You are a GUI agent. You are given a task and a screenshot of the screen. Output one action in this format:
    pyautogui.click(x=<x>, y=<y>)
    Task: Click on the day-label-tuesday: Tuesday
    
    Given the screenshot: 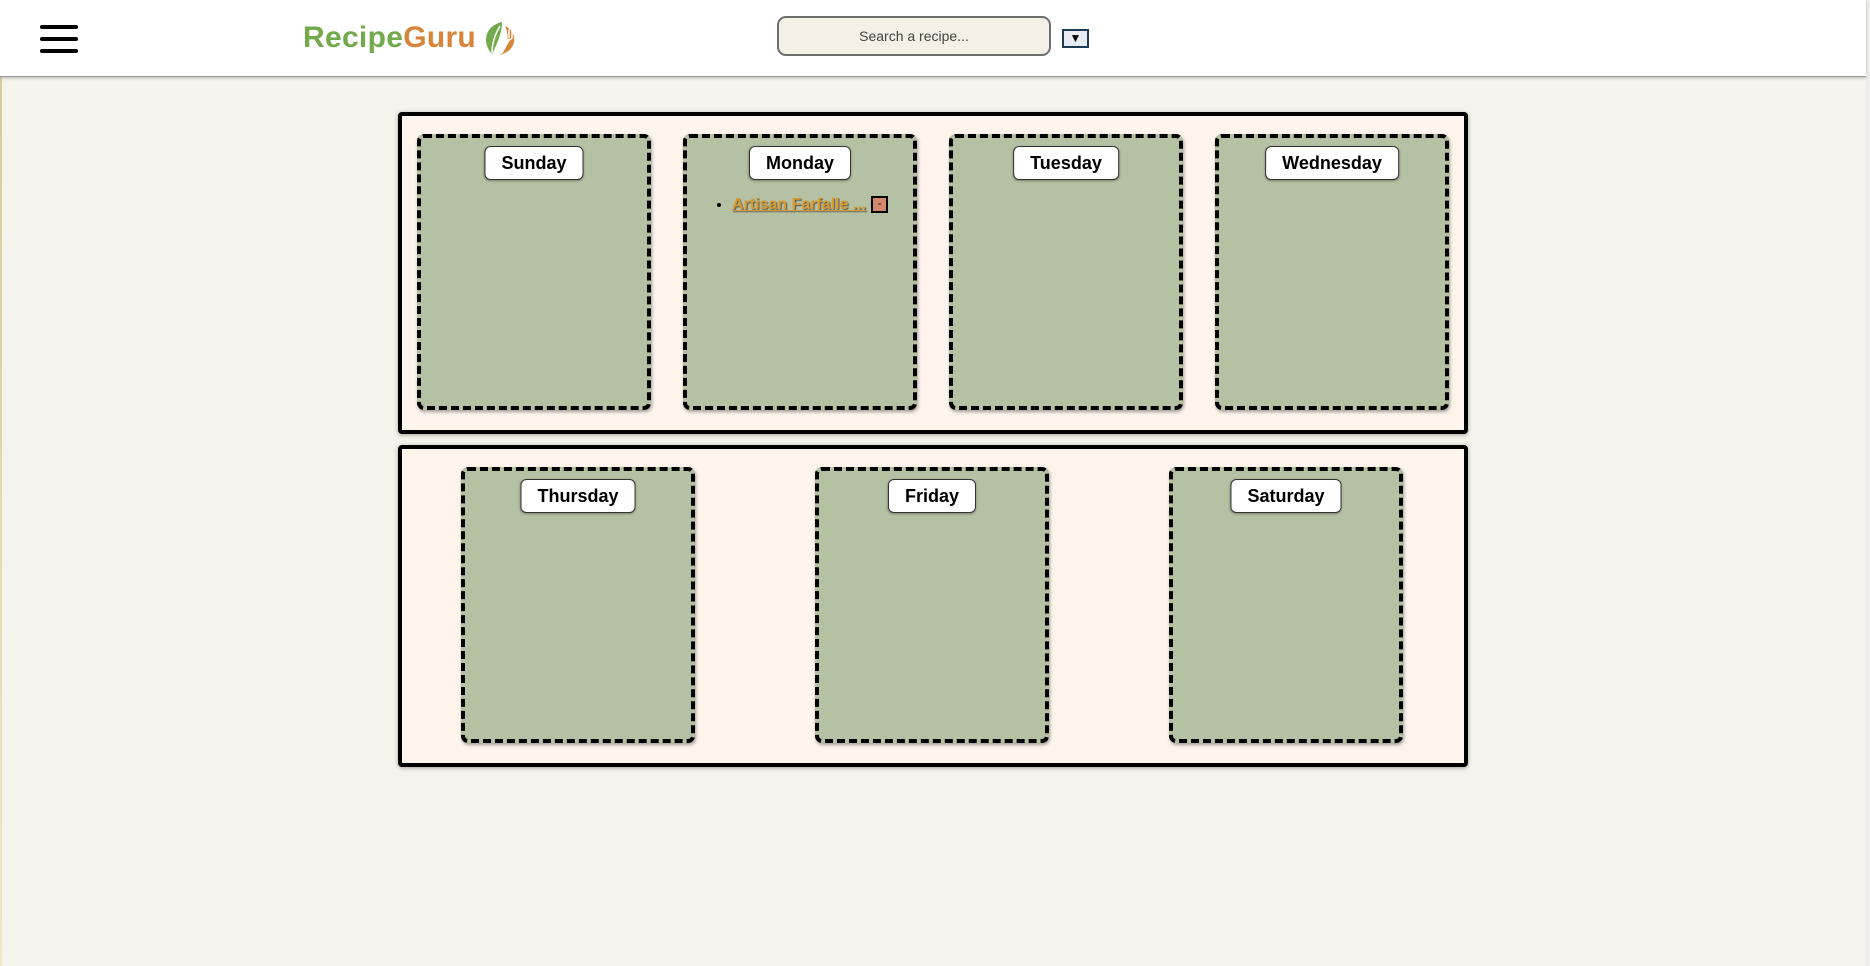 What is the action you would take?
    pyautogui.click(x=1066, y=163)
    